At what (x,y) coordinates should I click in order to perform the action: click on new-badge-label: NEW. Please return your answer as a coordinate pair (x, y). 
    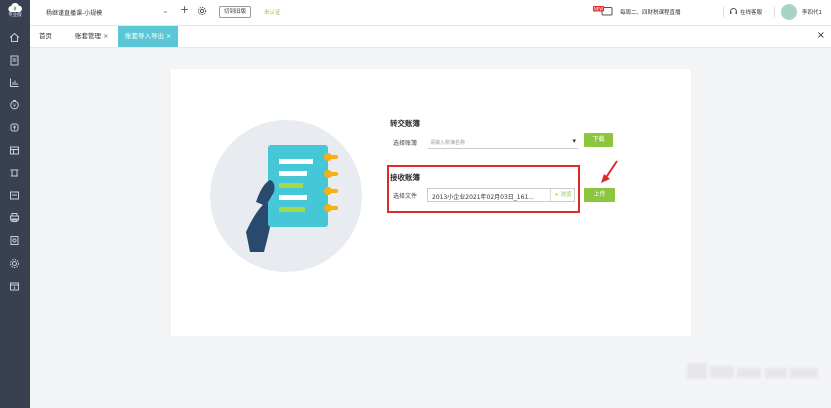
    Looking at the image, I should click on (599, 8).